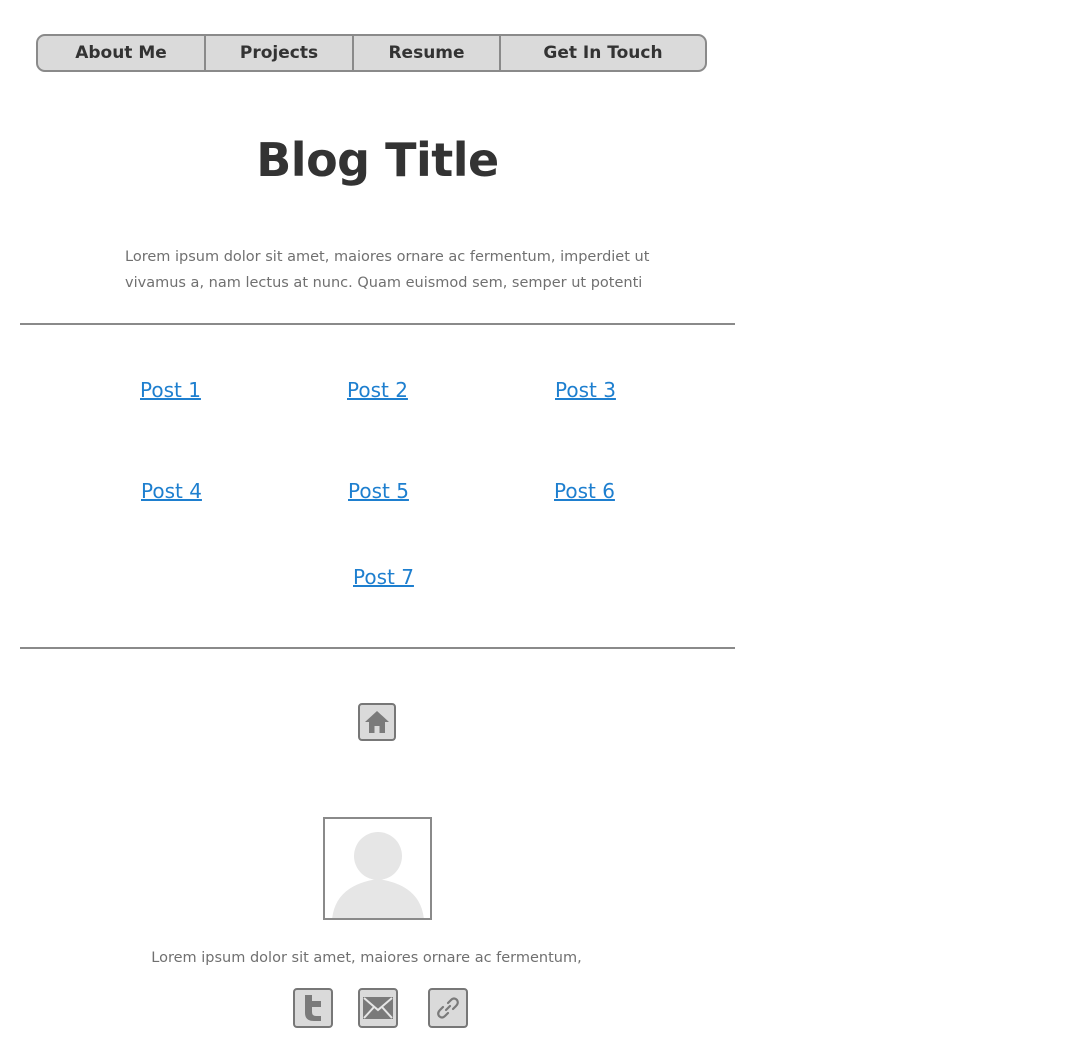  I want to click on home-icon, so click(377, 722).